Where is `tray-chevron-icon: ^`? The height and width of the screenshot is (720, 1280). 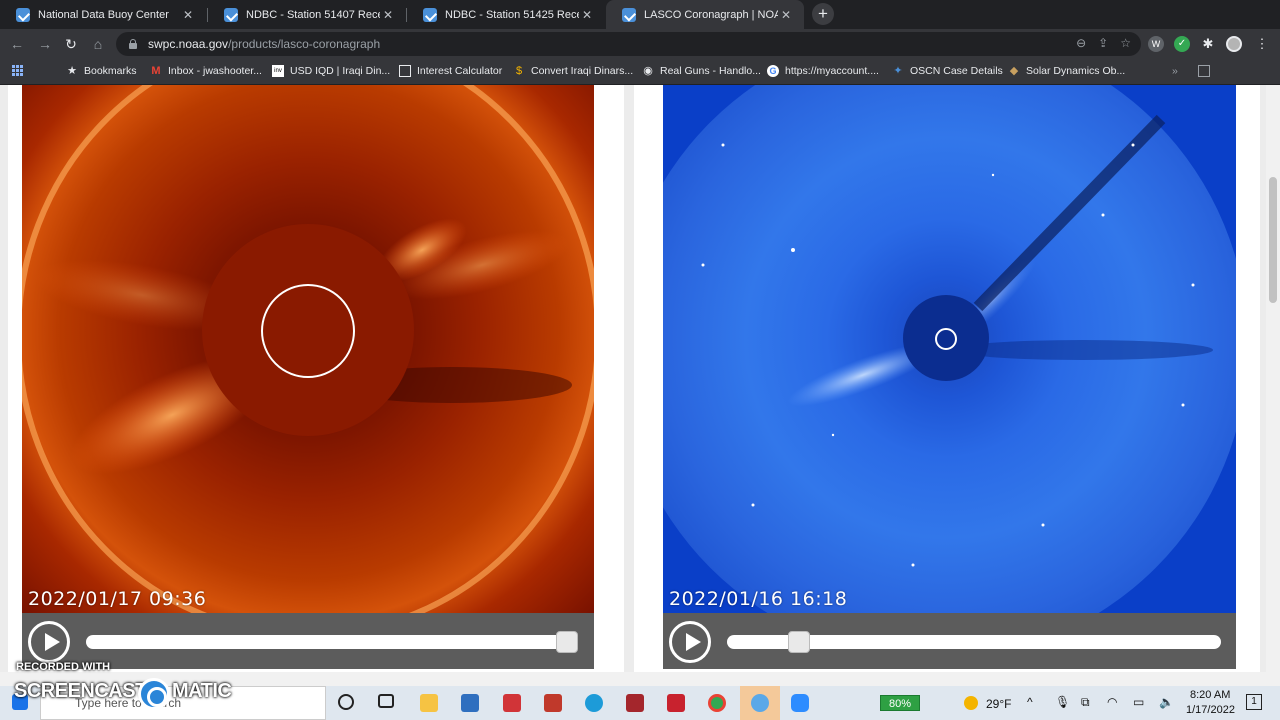 tray-chevron-icon: ^ is located at coordinates (1030, 702).